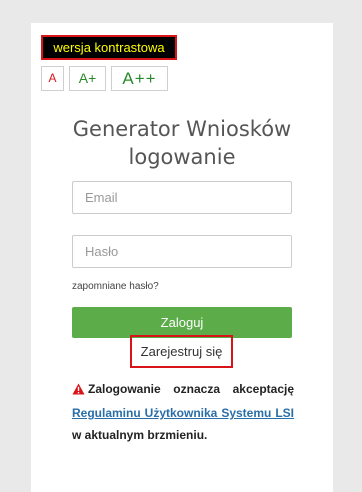  What do you see at coordinates (78, 391) in the screenshot?
I see `warning-icon` at bounding box center [78, 391].